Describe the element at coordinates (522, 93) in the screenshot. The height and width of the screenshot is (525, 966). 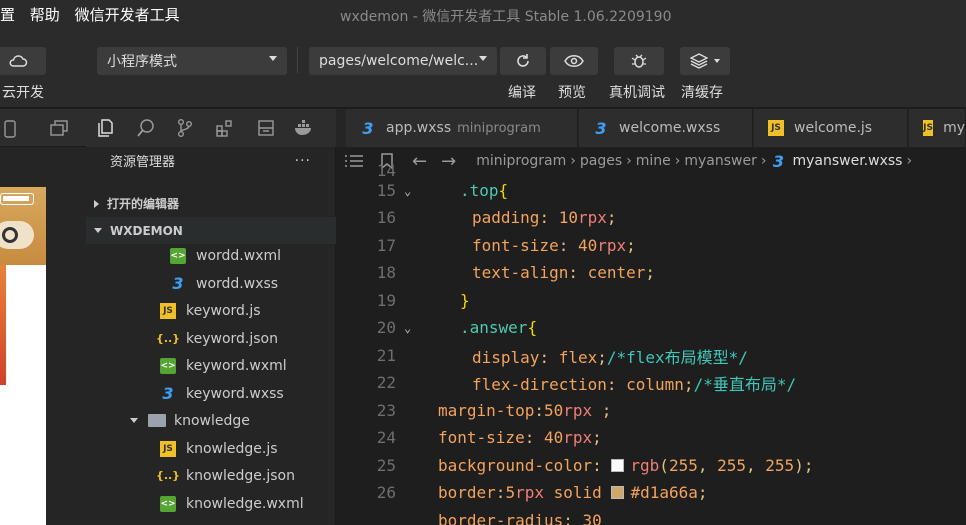
I see `compile-label: 编译` at that location.